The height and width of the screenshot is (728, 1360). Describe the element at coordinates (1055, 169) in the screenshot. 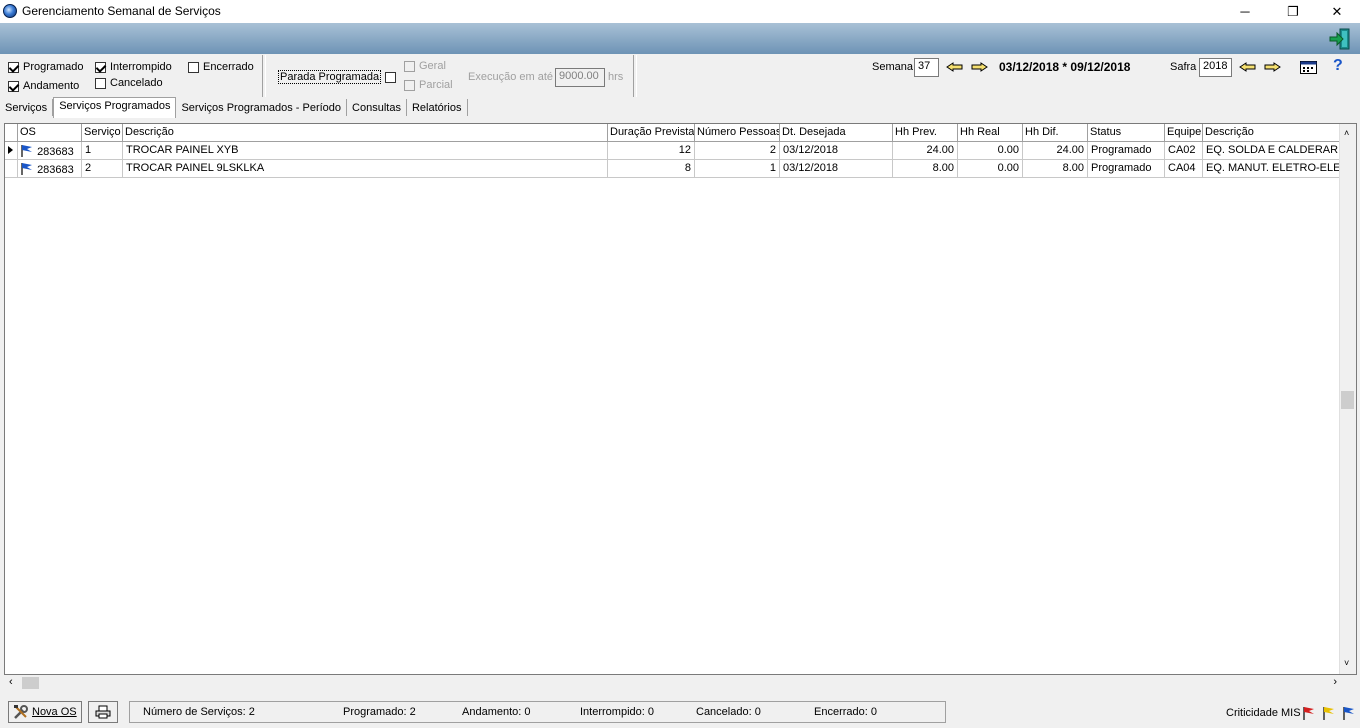

I see `cell-hh-dif: 8.00` at that location.